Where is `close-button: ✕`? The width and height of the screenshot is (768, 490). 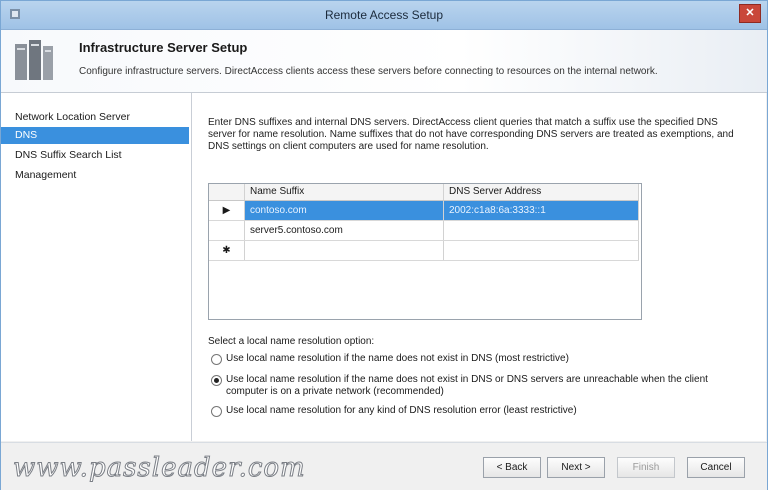 close-button: ✕ is located at coordinates (750, 13).